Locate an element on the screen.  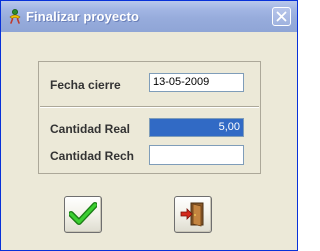
cantidad-real-field: 5,00 is located at coordinates (196, 127).